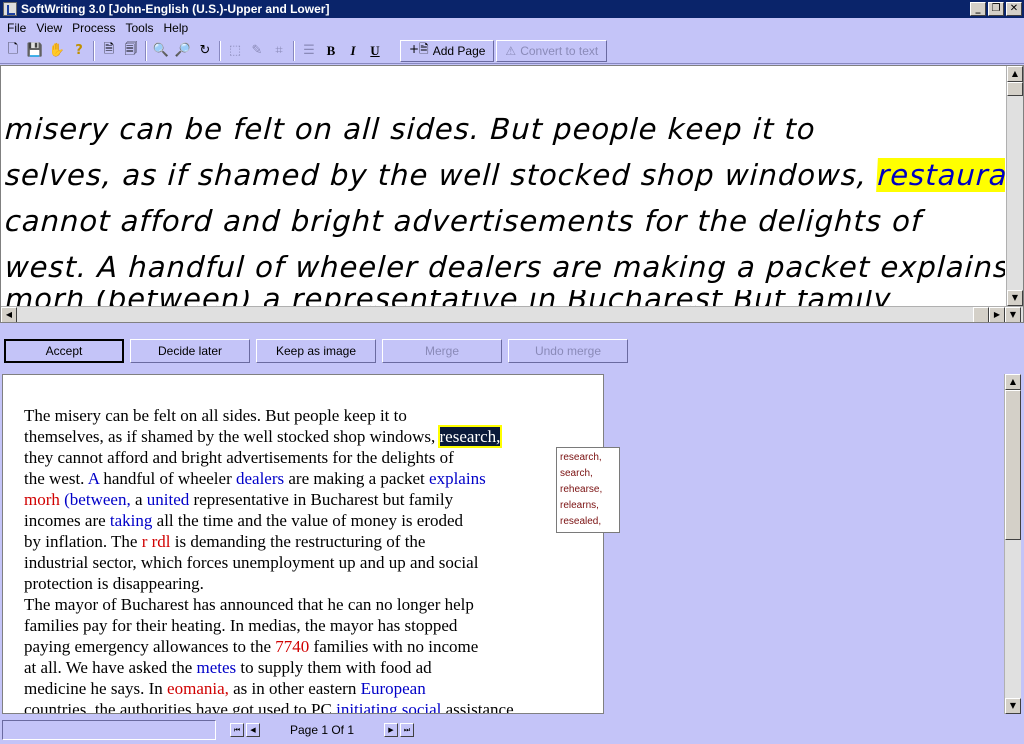 The width and height of the screenshot is (1024, 744). Describe the element at coordinates (35, 51) in the screenshot. I see `save-icon: 💾` at that location.